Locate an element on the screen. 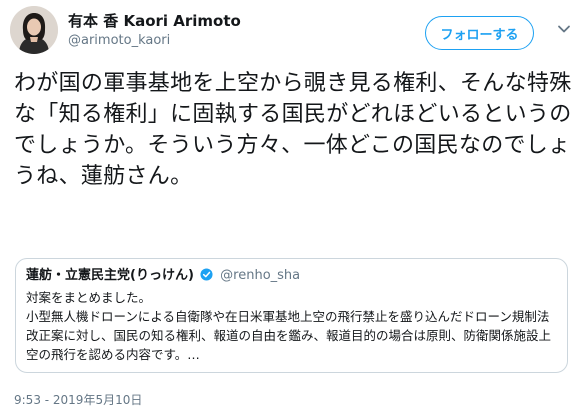 Image resolution: width=585 pixels, height=419 pixels. timestamp: 9:53 - 2019年5月10日 is located at coordinates (78, 399).